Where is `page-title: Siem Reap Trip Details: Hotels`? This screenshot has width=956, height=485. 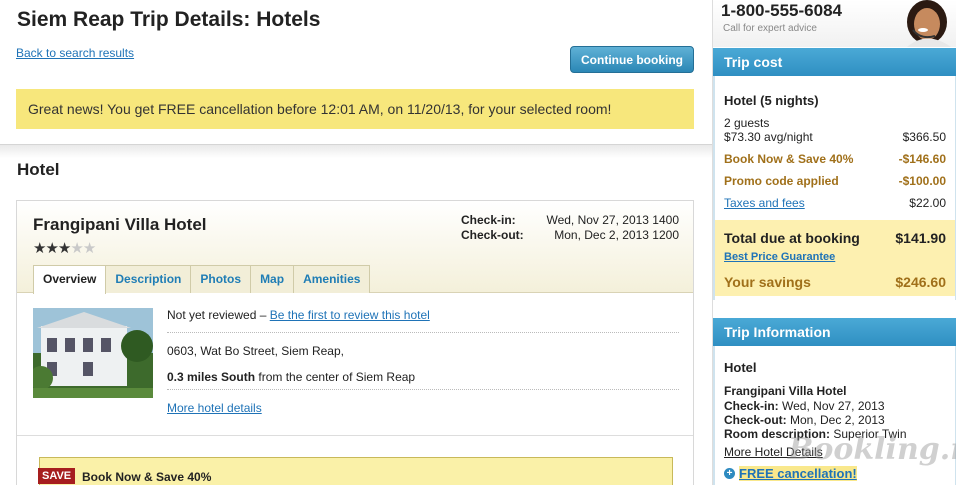 page-title: Siem Reap Trip Details: Hotels is located at coordinates (169, 19).